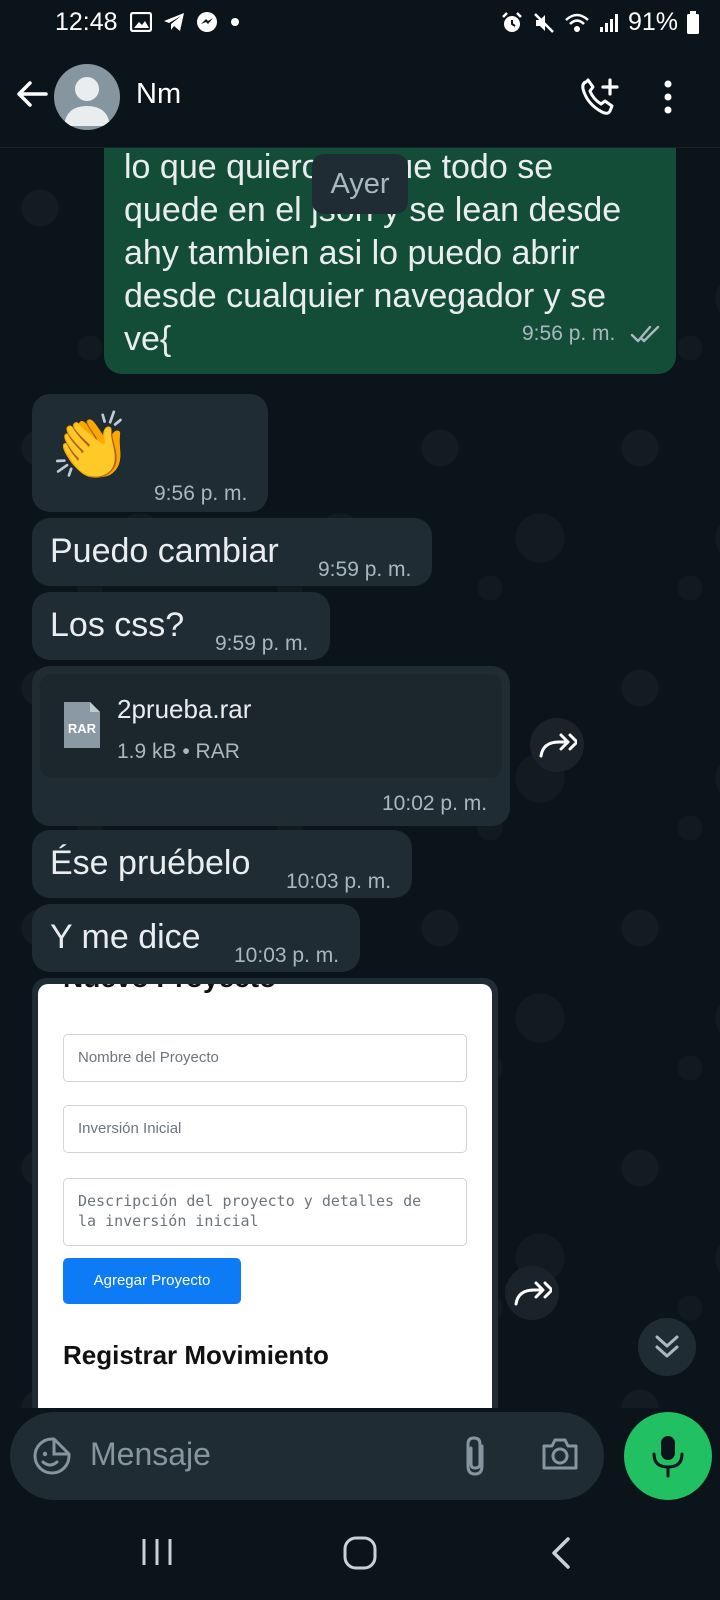 The width and height of the screenshot is (720, 1600). Describe the element at coordinates (307, 1456) in the screenshot. I see `message-composer: Mensaje` at that location.